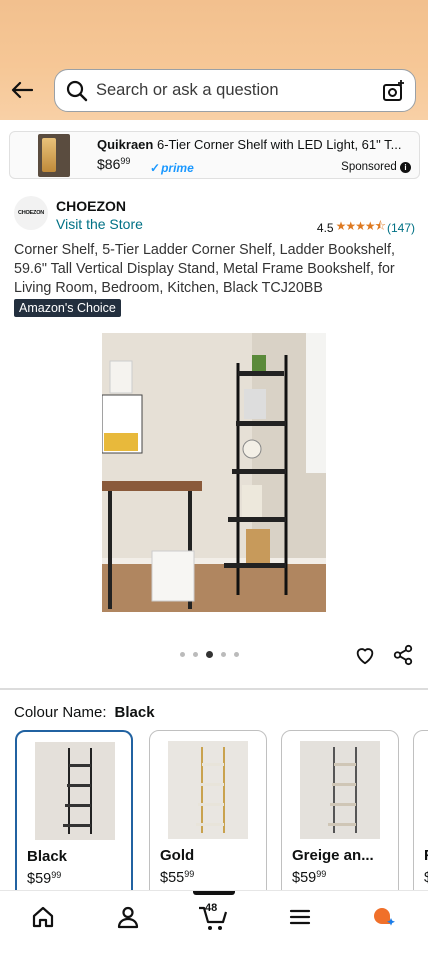 This screenshot has height=960, width=428. What do you see at coordinates (214, 893) in the screenshot?
I see `active-tab-indicator` at bounding box center [214, 893].